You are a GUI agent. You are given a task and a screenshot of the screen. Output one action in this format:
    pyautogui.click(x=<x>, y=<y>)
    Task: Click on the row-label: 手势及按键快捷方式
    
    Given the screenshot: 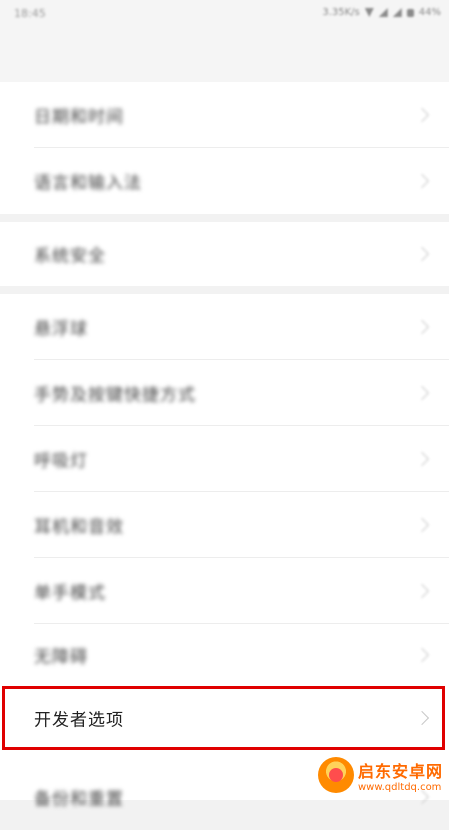 What is the action you would take?
    pyautogui.click(x=115, y=395)
    